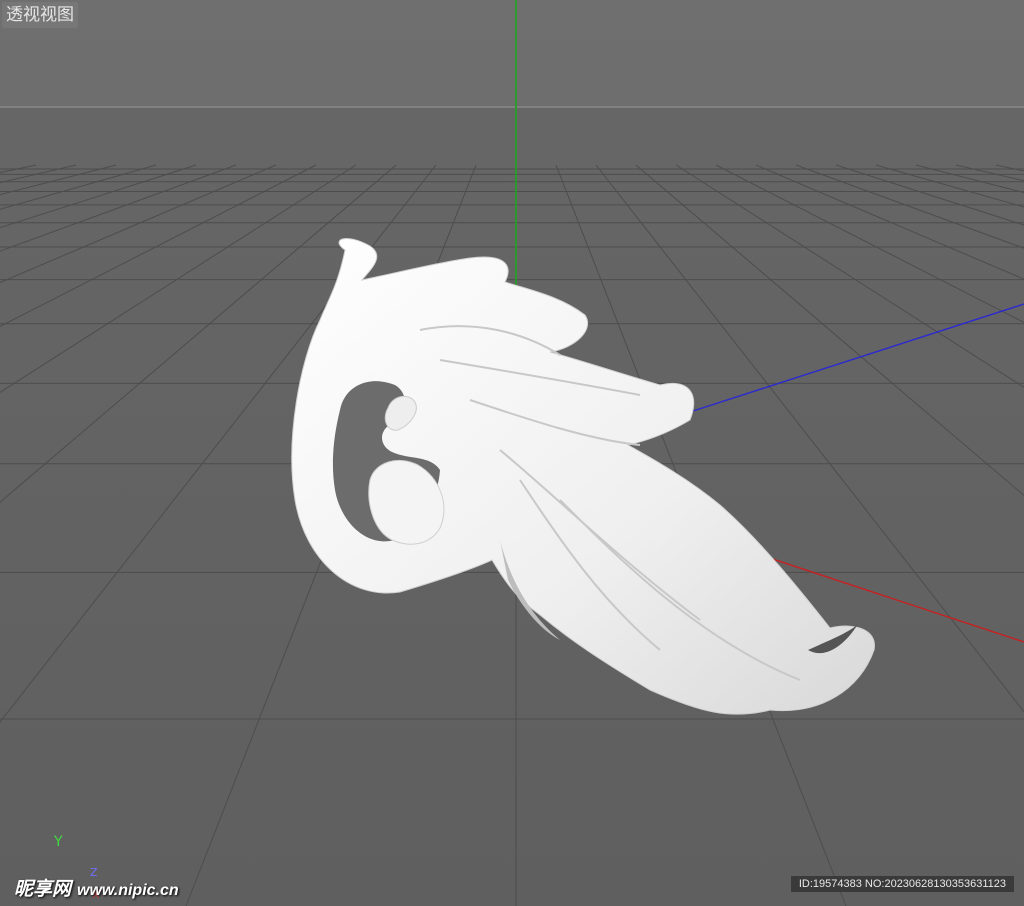  What do you see at coordinates (902, 884) in the screenshot?
I see `image-id-badge: ID:19574383 NO:20230628130353631123` at bounding box center [902, 884].